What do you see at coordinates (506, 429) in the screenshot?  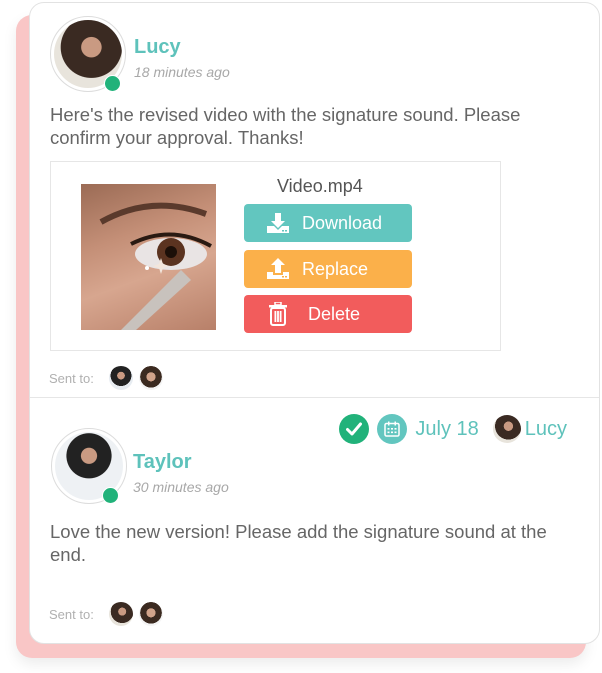 I see `approver-avatar` at bounding box center [506, 429].